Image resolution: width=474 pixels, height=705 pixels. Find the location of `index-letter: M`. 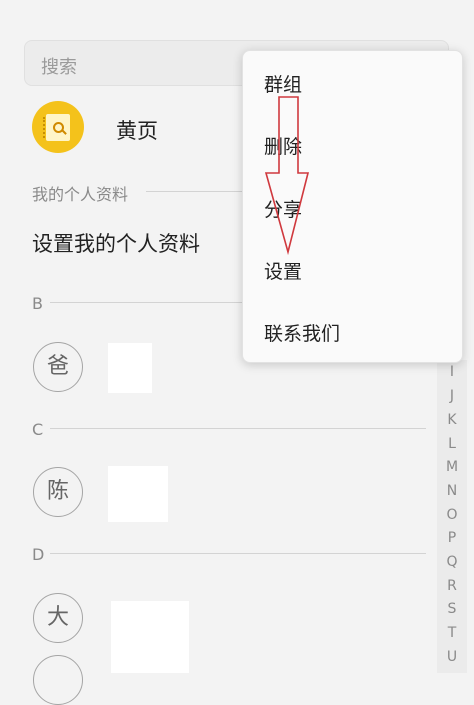

index-letter: M is located at coordinates (452, 467).